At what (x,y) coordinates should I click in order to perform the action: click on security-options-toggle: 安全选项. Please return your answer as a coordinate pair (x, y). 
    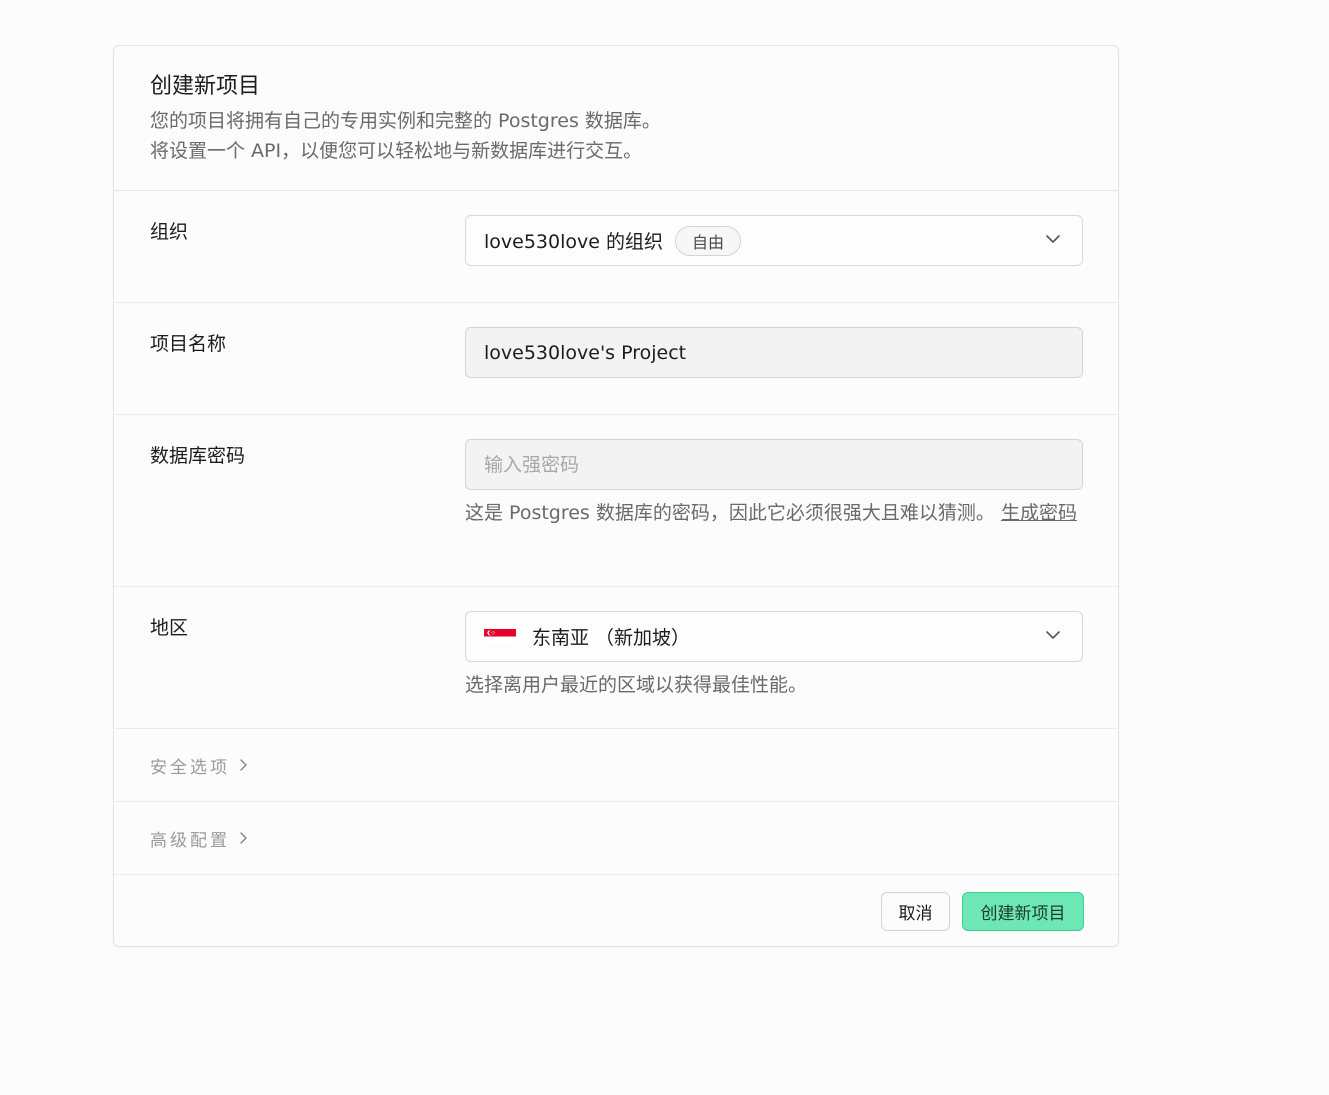
    Looking at the image, I should click on (616, 765).